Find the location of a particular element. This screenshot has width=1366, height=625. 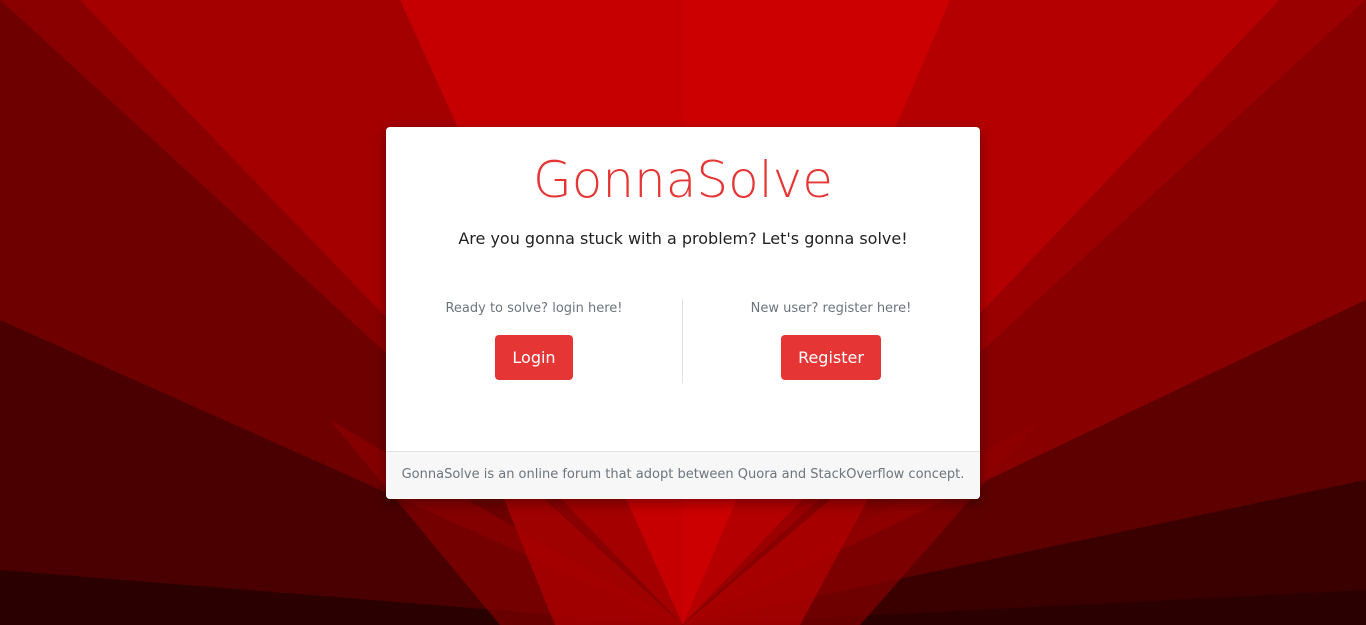

login-hint: Ready to solve? login here! is located at coordinates (534, 308).